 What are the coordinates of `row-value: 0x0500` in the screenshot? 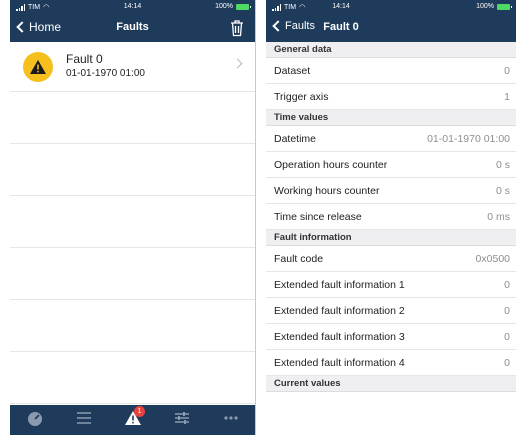 It's located at (492, 259).